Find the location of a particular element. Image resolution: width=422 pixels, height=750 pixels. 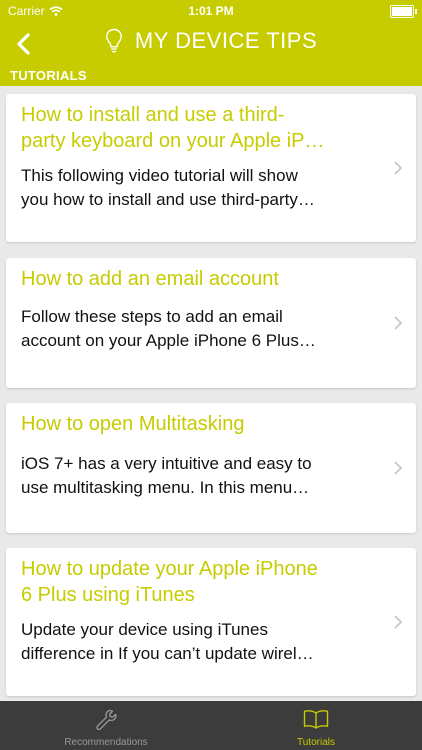

wrench-icon is located at coordinates (106, 720).